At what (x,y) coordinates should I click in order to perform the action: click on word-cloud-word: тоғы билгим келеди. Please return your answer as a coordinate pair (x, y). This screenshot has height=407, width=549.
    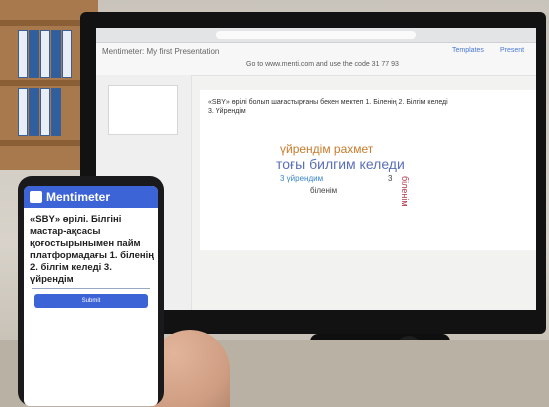
    Looking at the image, I should click on (340, 164).